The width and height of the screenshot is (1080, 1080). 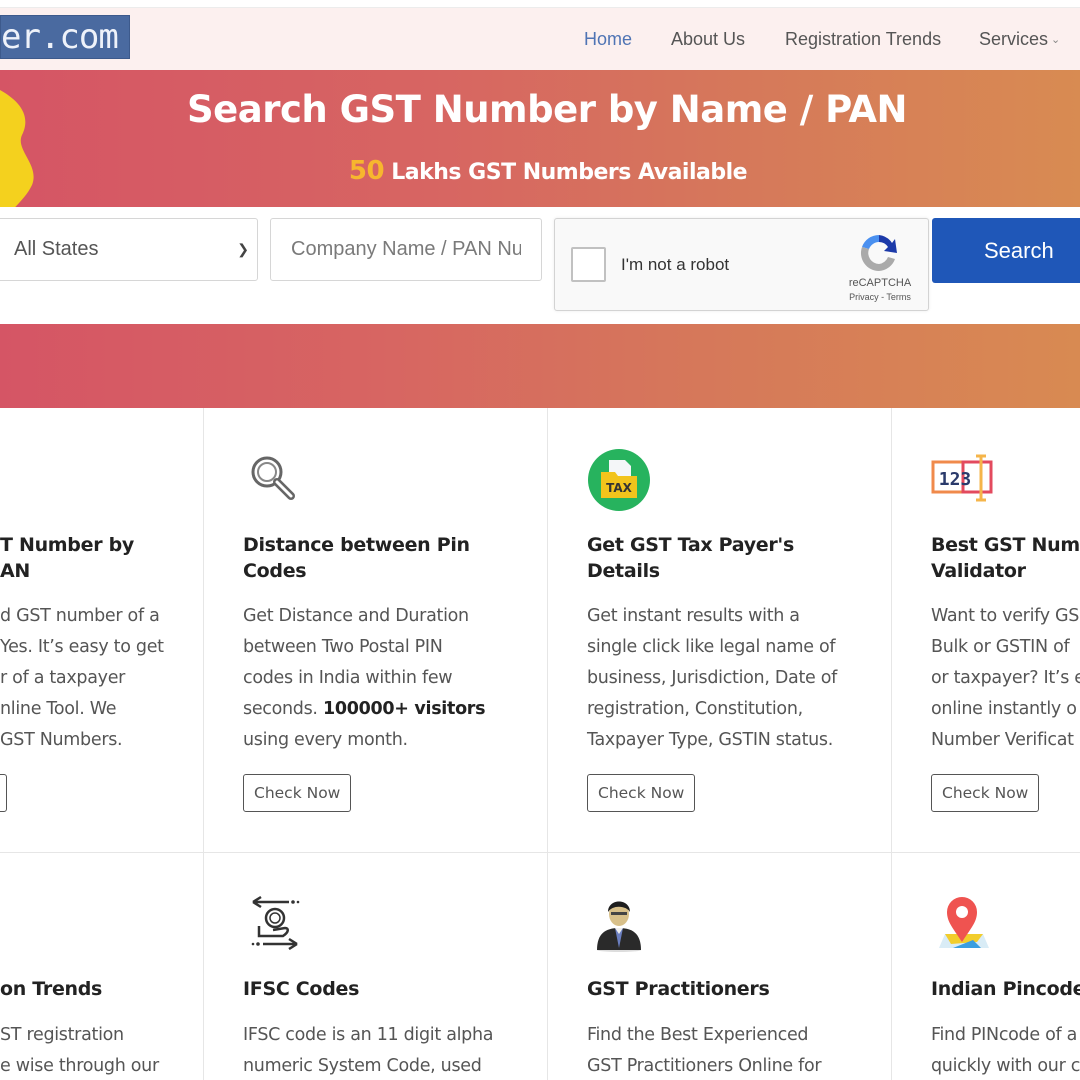 I want to click on card-title: IFSC Codes, so click(x=301, y=989).